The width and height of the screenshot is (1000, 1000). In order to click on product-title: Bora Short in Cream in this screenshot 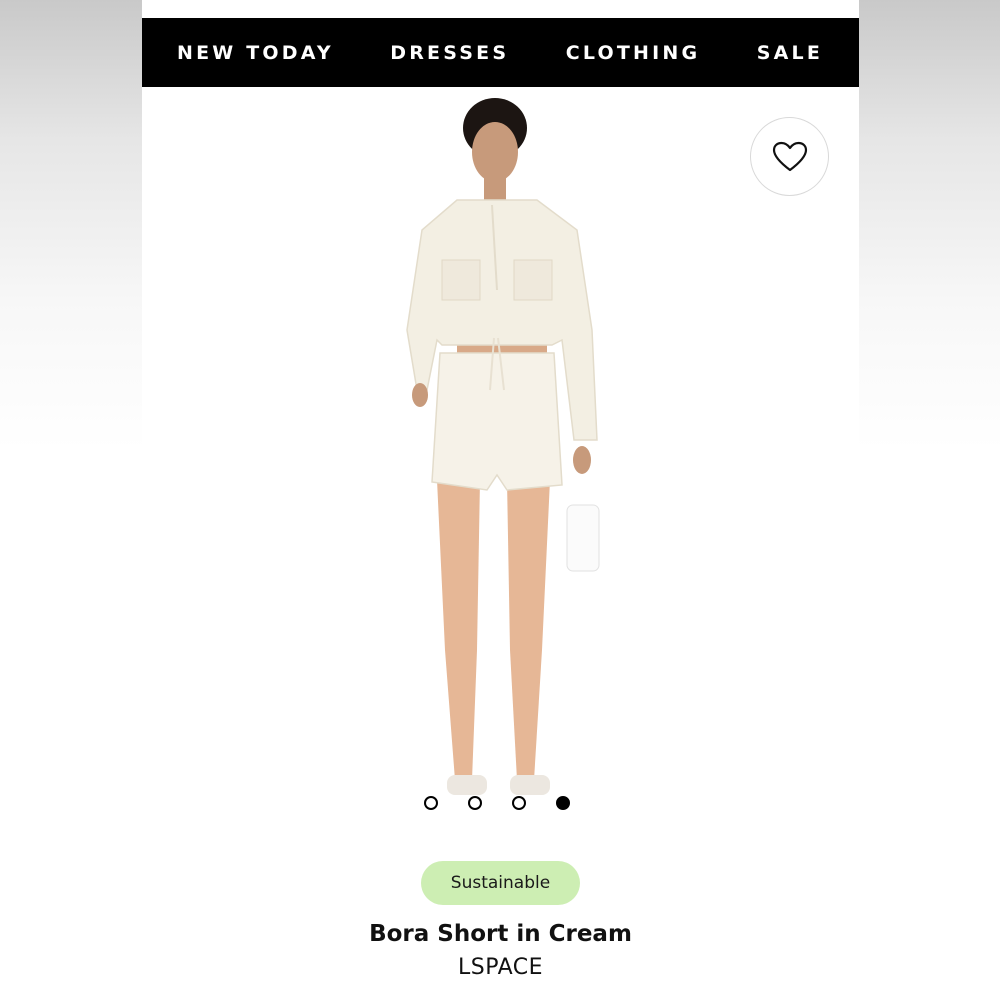, I will do `click(500, 934)`.